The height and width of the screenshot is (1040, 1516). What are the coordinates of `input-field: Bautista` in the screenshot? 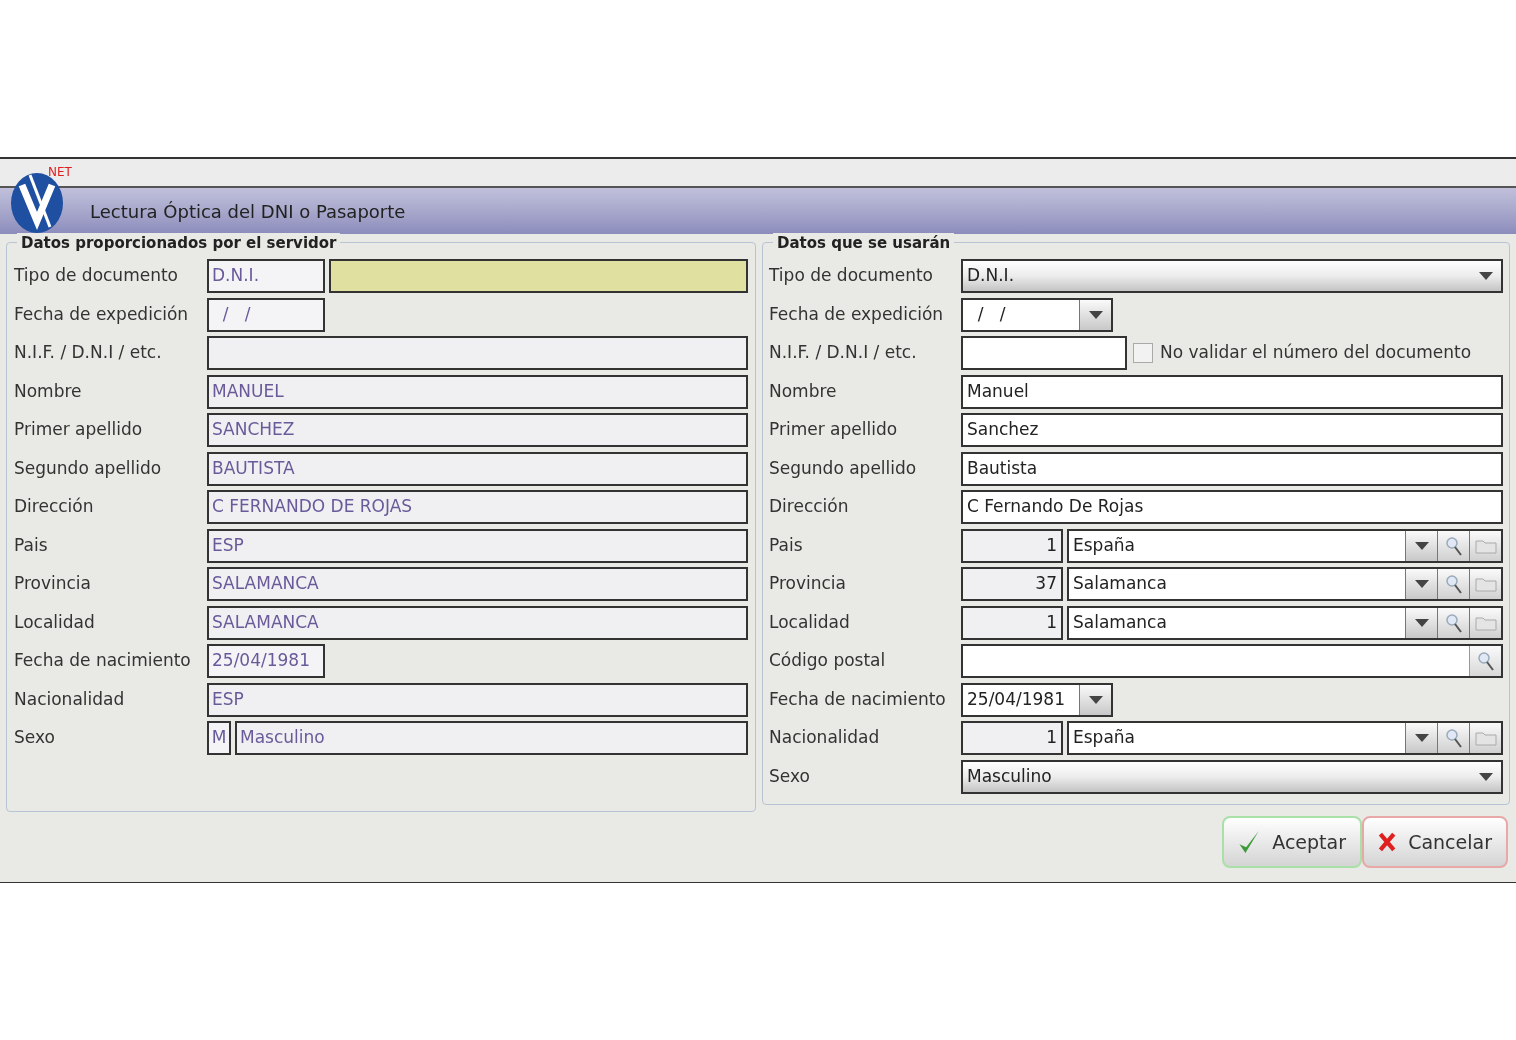 It's located at (1232, 468).